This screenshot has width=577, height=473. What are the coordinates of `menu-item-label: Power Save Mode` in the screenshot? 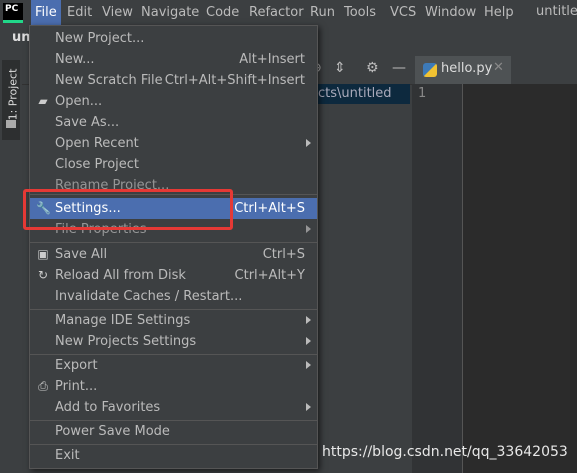 It's located at (112, 431).